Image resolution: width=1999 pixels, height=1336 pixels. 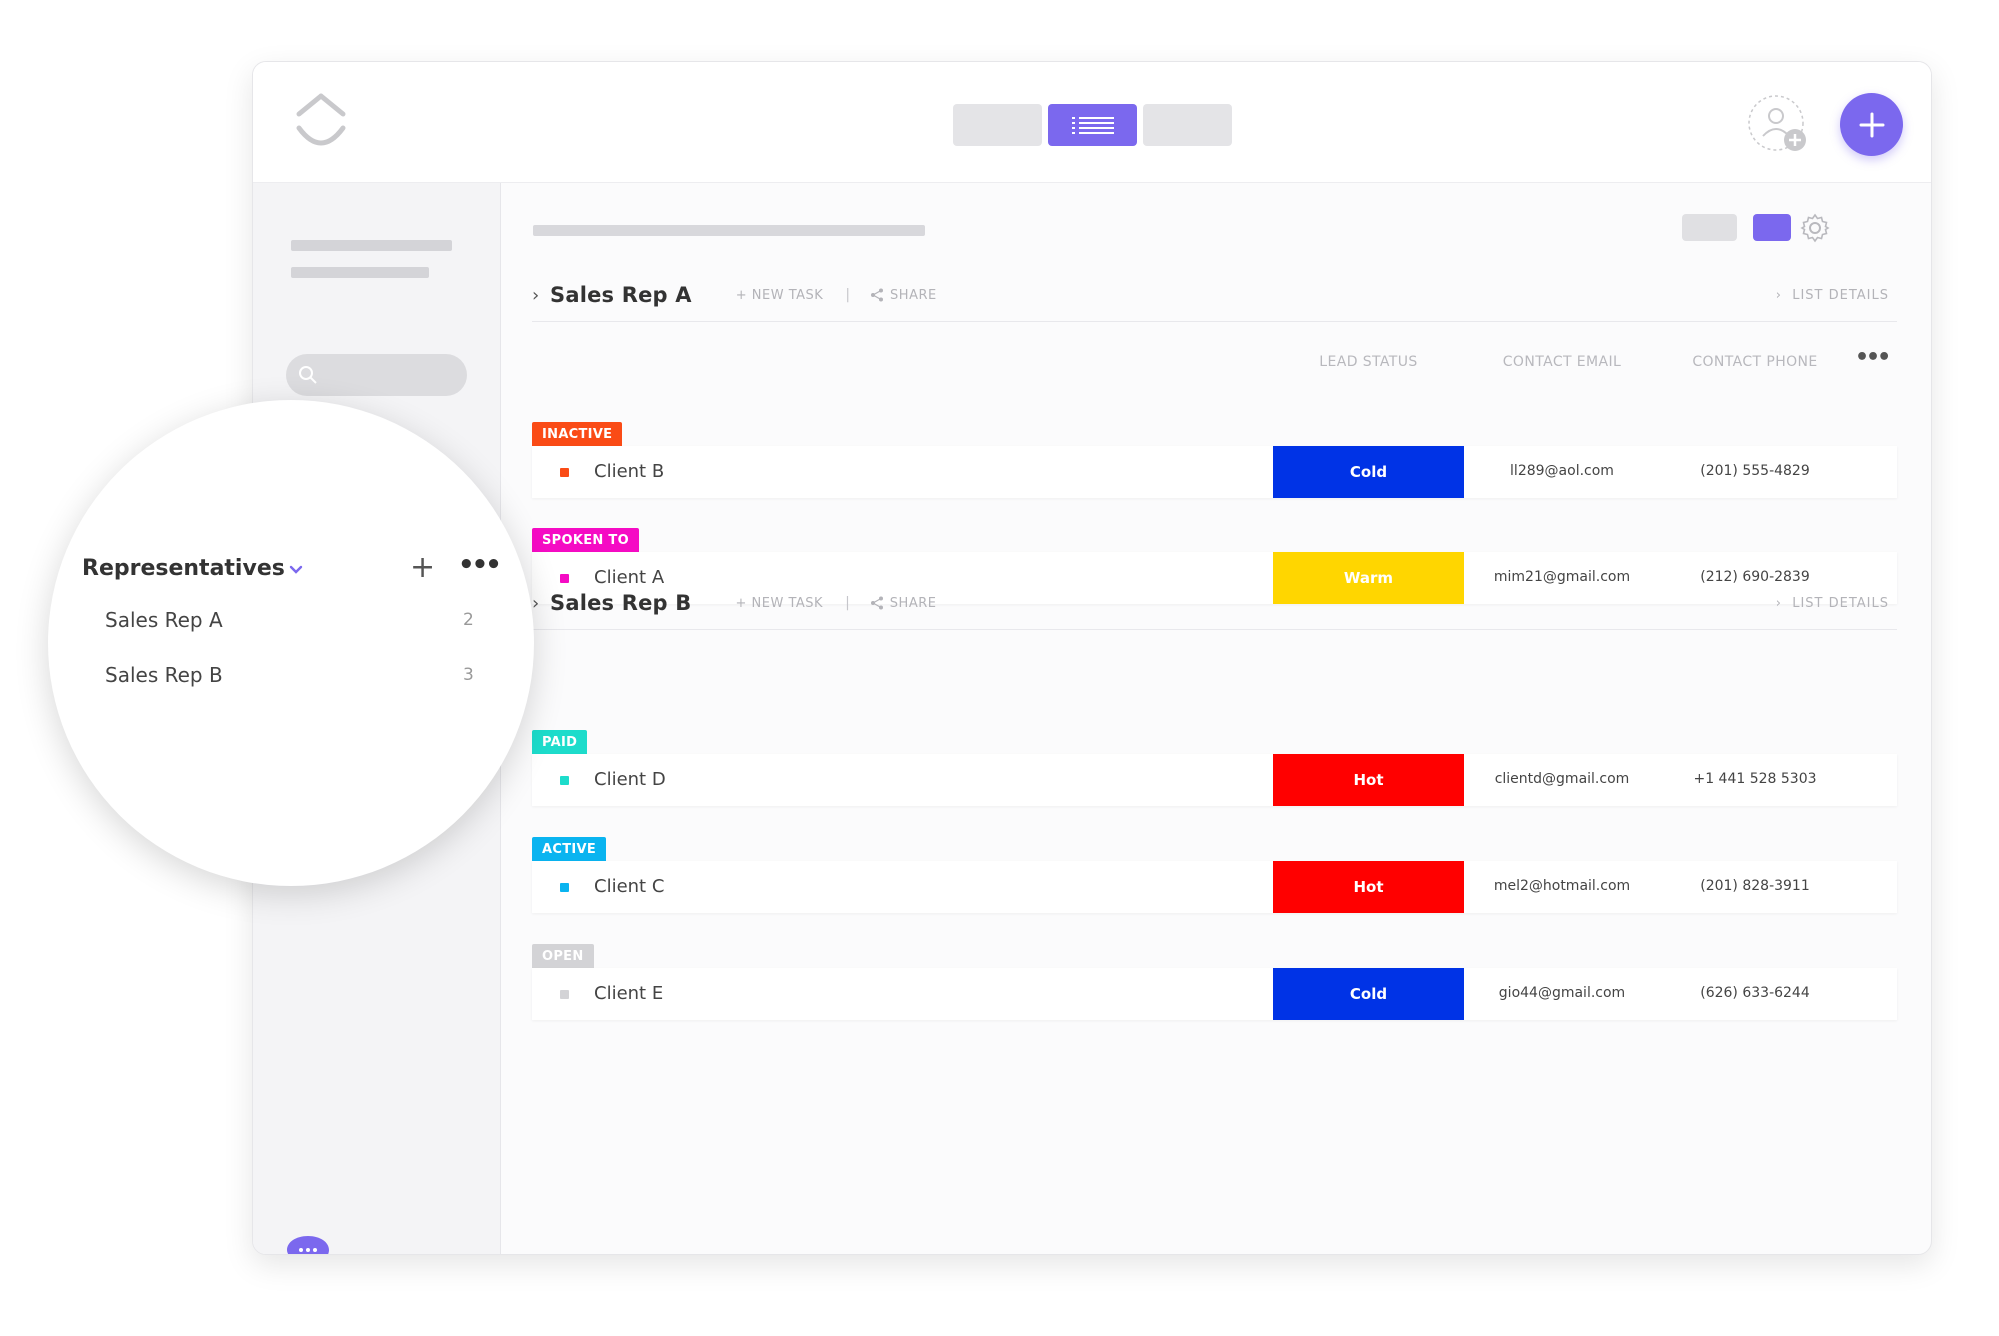 I want to click on gear-icon, so click(x=1815, y=228).